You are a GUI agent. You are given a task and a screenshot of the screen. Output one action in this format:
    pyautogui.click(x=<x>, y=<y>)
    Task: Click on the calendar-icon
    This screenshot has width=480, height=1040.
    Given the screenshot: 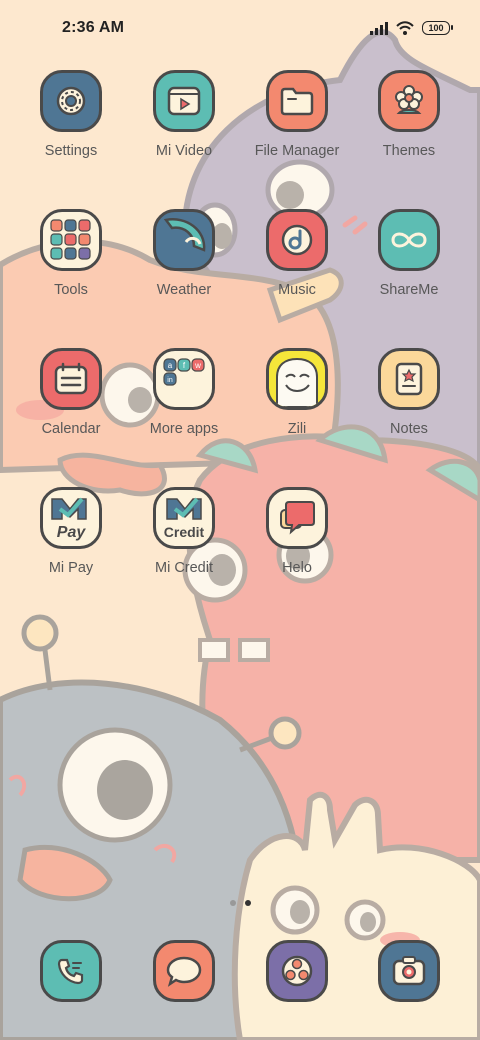 What is the action you would take?
    pyautogui.click(x=71, y=379)
    